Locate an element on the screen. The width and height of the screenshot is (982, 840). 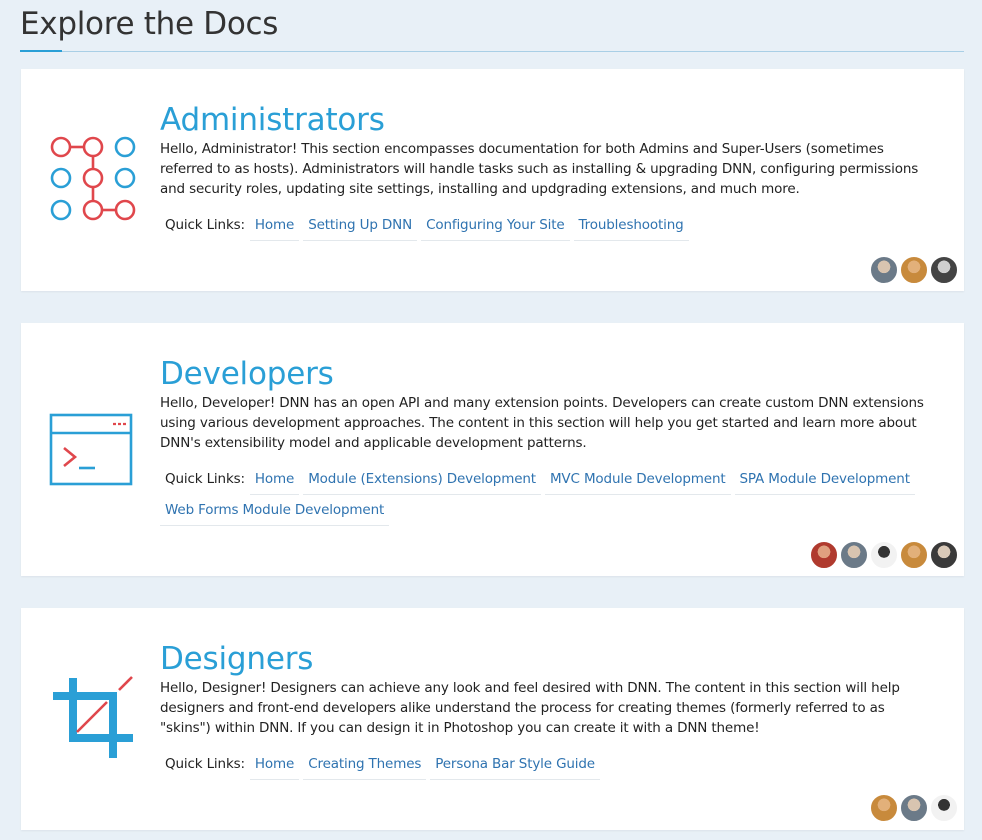
page-title: Explore the Docs is located at coordinates (149, 24).